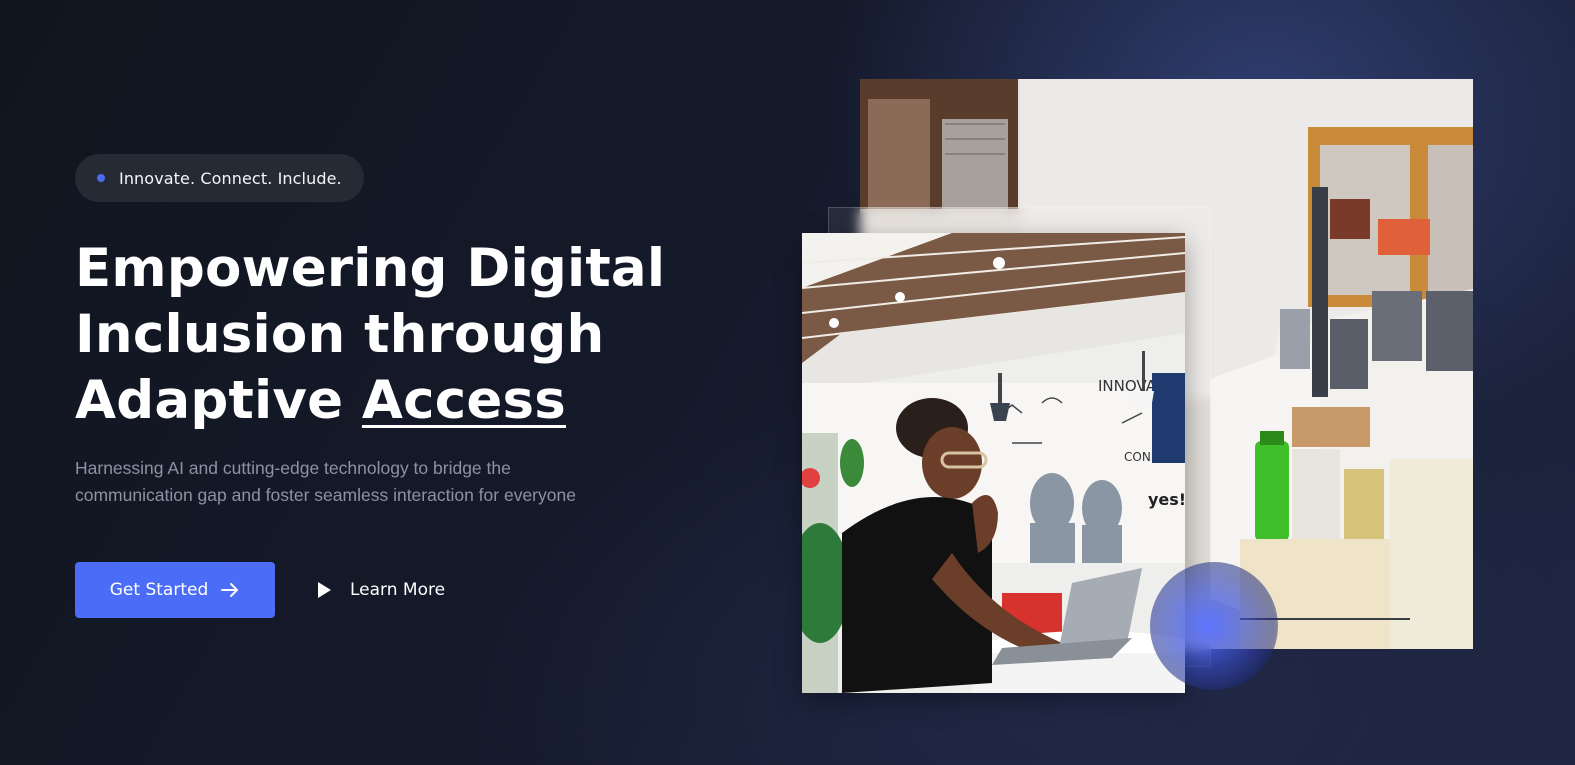 The width and height of the screenshot is (1575, 765). What do you see at coordinates (340, 334) in the screenshot?
I see `headline-line-2: Inclusion through` at bounding box center [340, 334].